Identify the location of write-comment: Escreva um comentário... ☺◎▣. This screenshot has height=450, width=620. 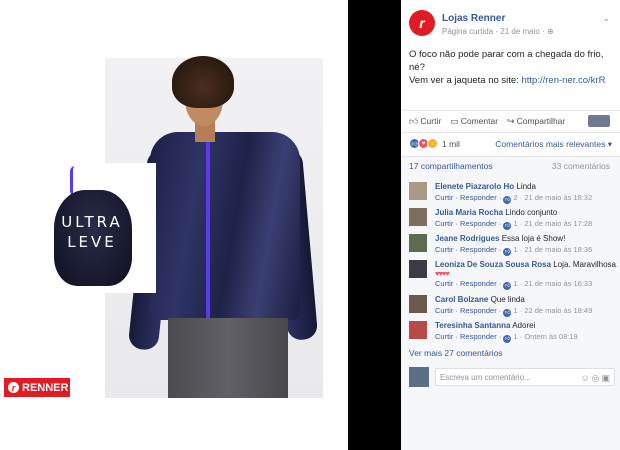
(512, 378).